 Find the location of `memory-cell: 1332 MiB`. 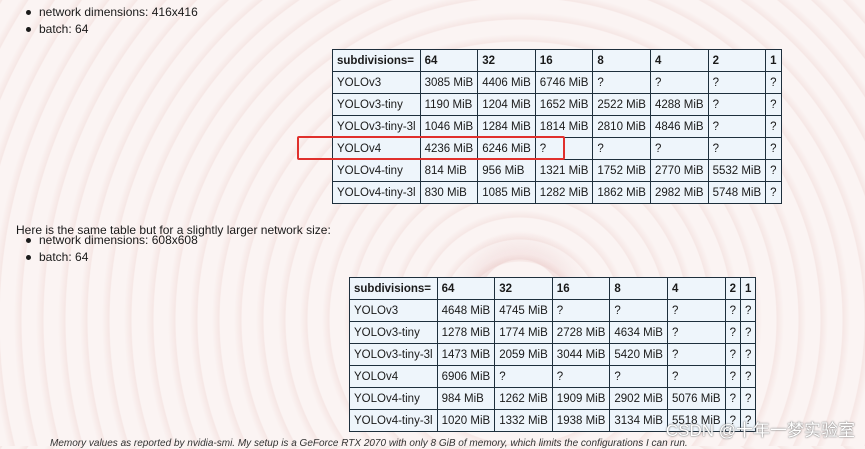

memory-cell: 1332 MiB is located at coordinates (523, 420).